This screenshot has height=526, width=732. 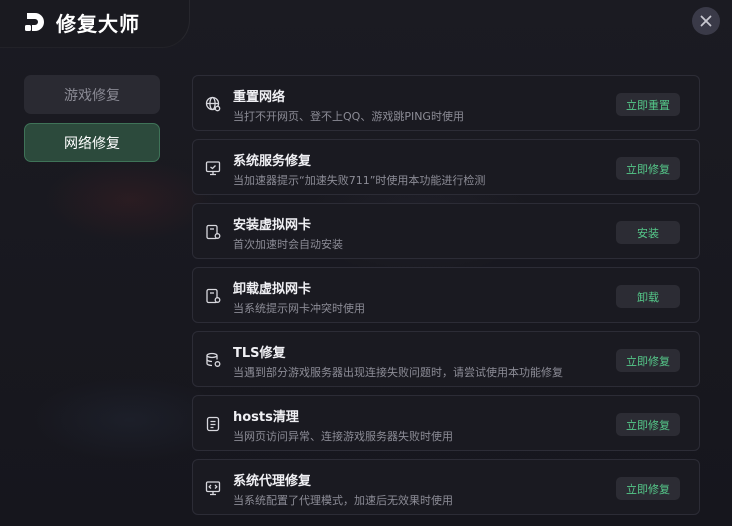 What do you see at coordinates (213, 168) in the screenshot?
I see `monitor-icon` at bounding box center [213, 168].